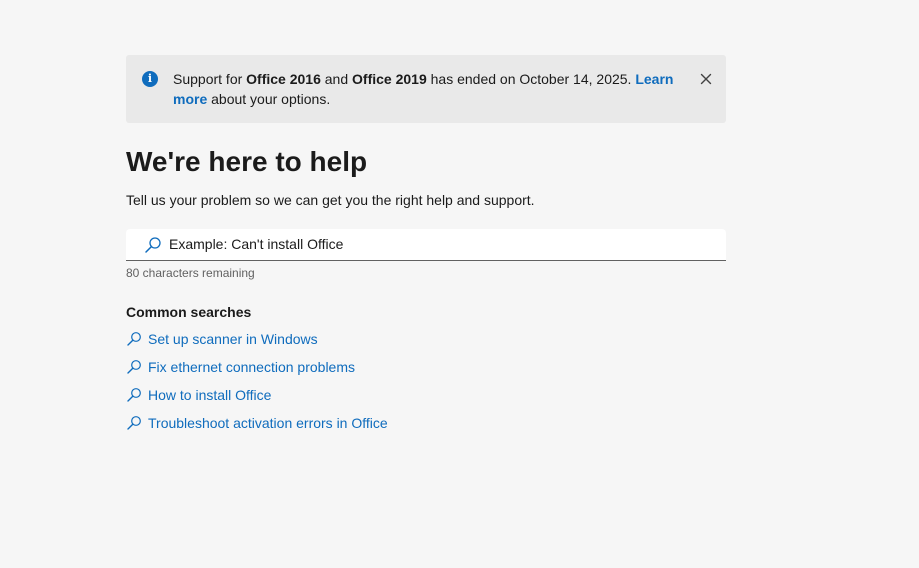 The image size is (919, 568). I want to click on banner-text-part: Support for, so click(210, 79).